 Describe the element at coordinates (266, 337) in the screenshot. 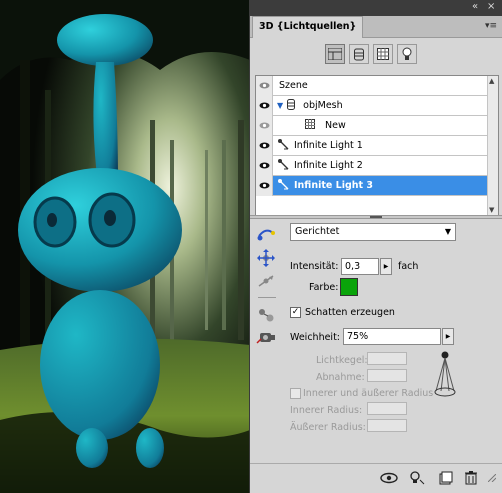

I see `move-to-view-icon` at that location.